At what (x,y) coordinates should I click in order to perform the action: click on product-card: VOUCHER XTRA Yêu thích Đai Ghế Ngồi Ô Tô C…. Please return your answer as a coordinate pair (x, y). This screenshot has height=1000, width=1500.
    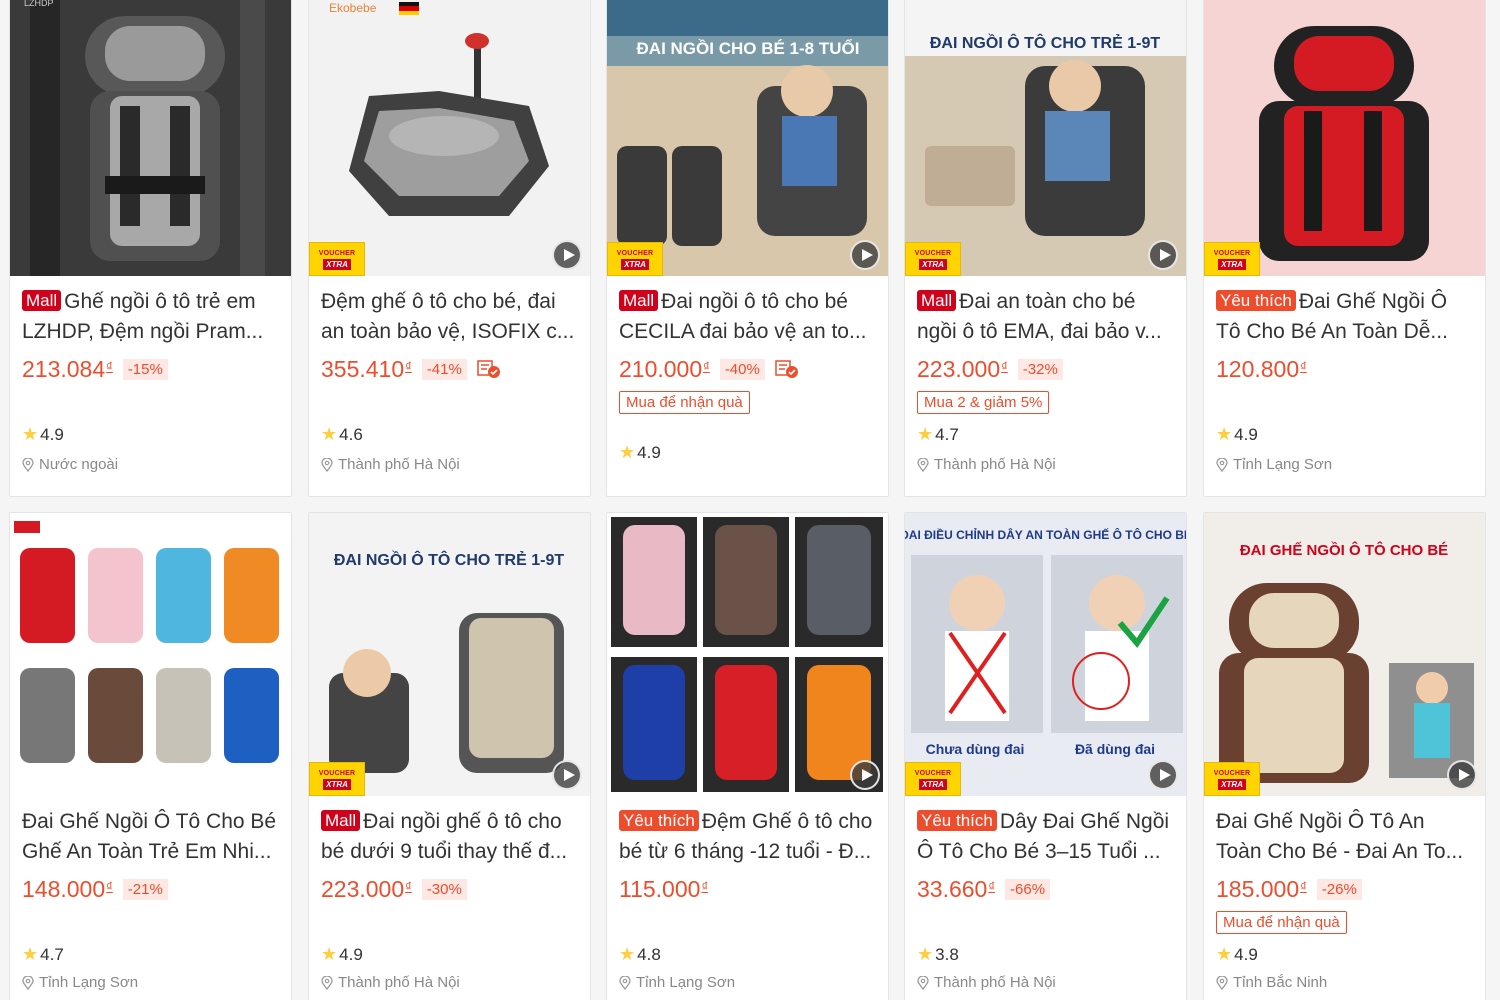
    Looking at the image, I should click on (1344, 248).